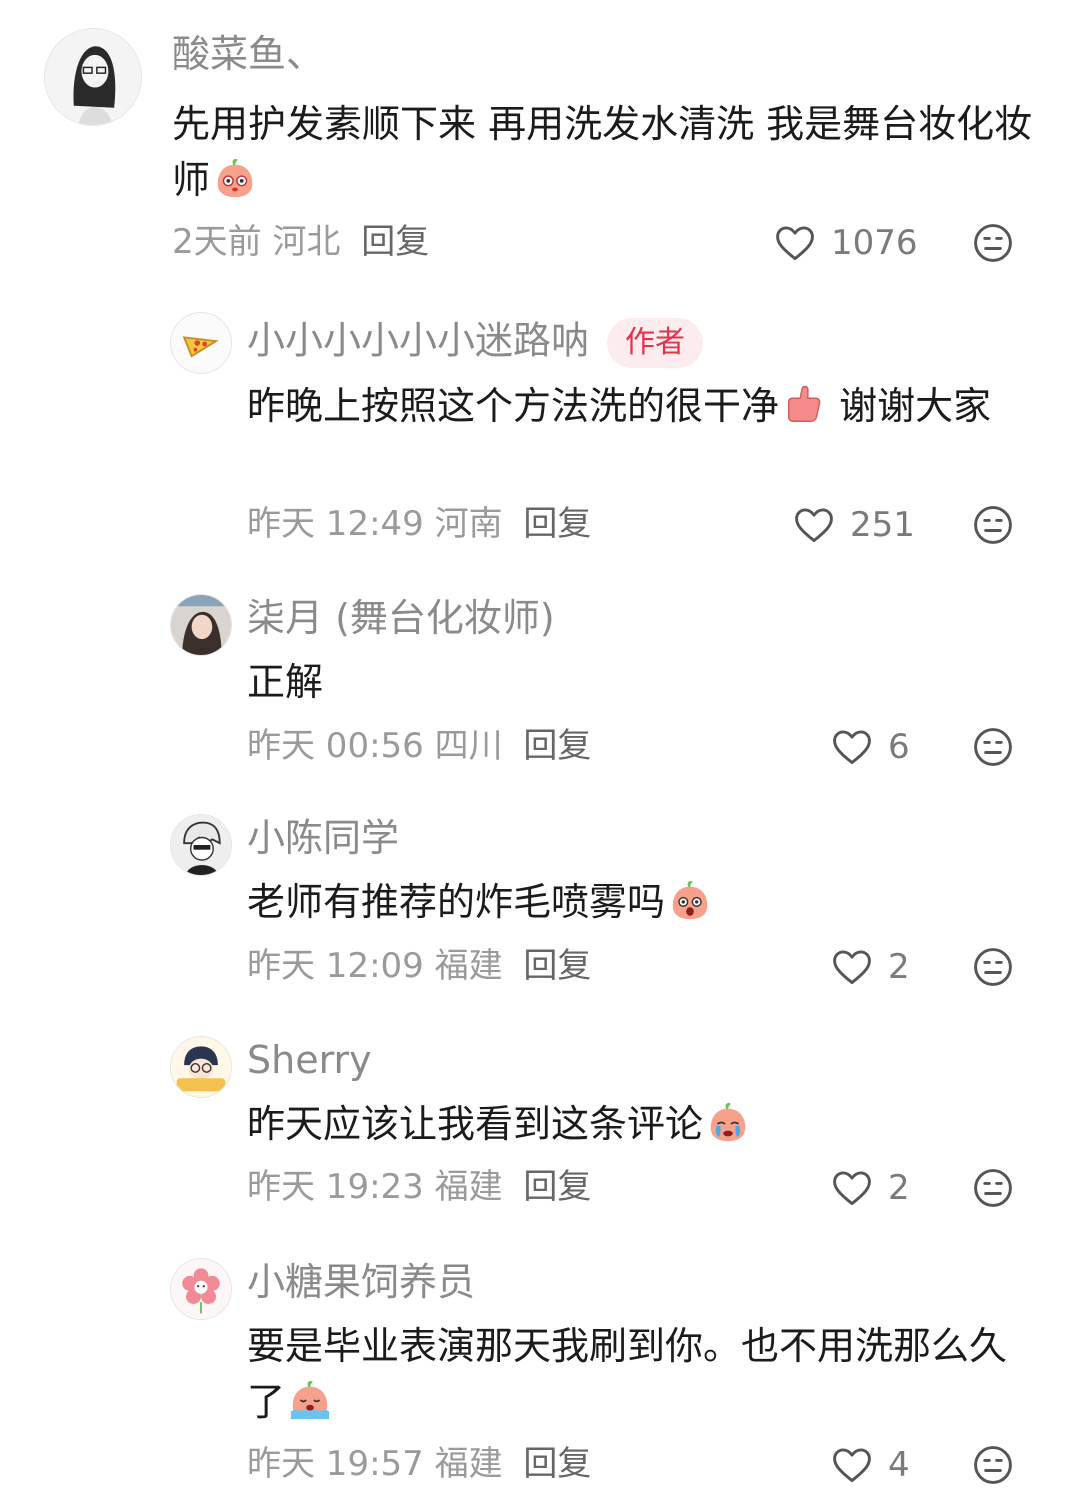 Image resolution: width=1079 pixels, height=1511 pixels. I want to click on peach-sob-emoji, so click(310, 1400).